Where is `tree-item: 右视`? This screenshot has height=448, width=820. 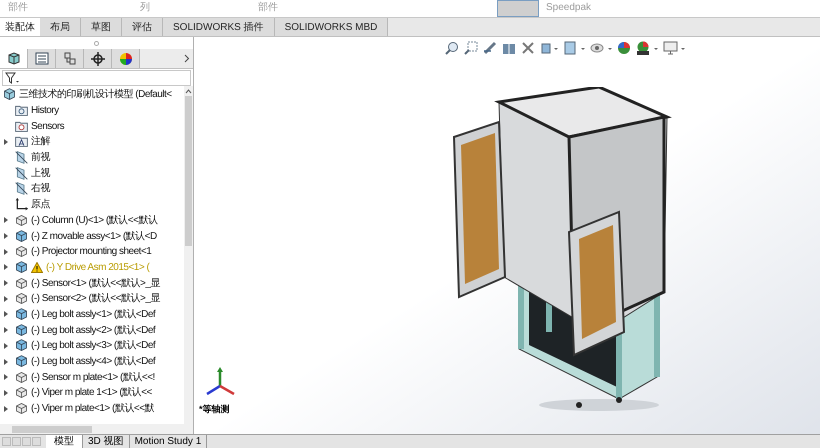
tree-item: 右视 is located at coordinates (92, 189).